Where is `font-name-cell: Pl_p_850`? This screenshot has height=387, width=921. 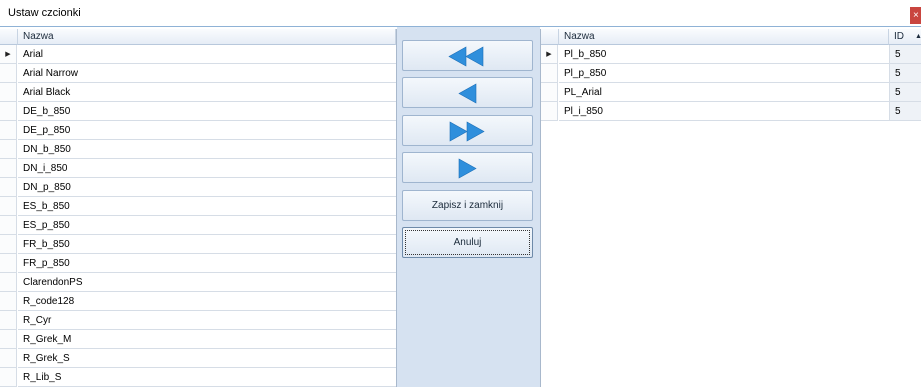 font-name-cell: Pl_p_850 is located at coordinates (585, 73).